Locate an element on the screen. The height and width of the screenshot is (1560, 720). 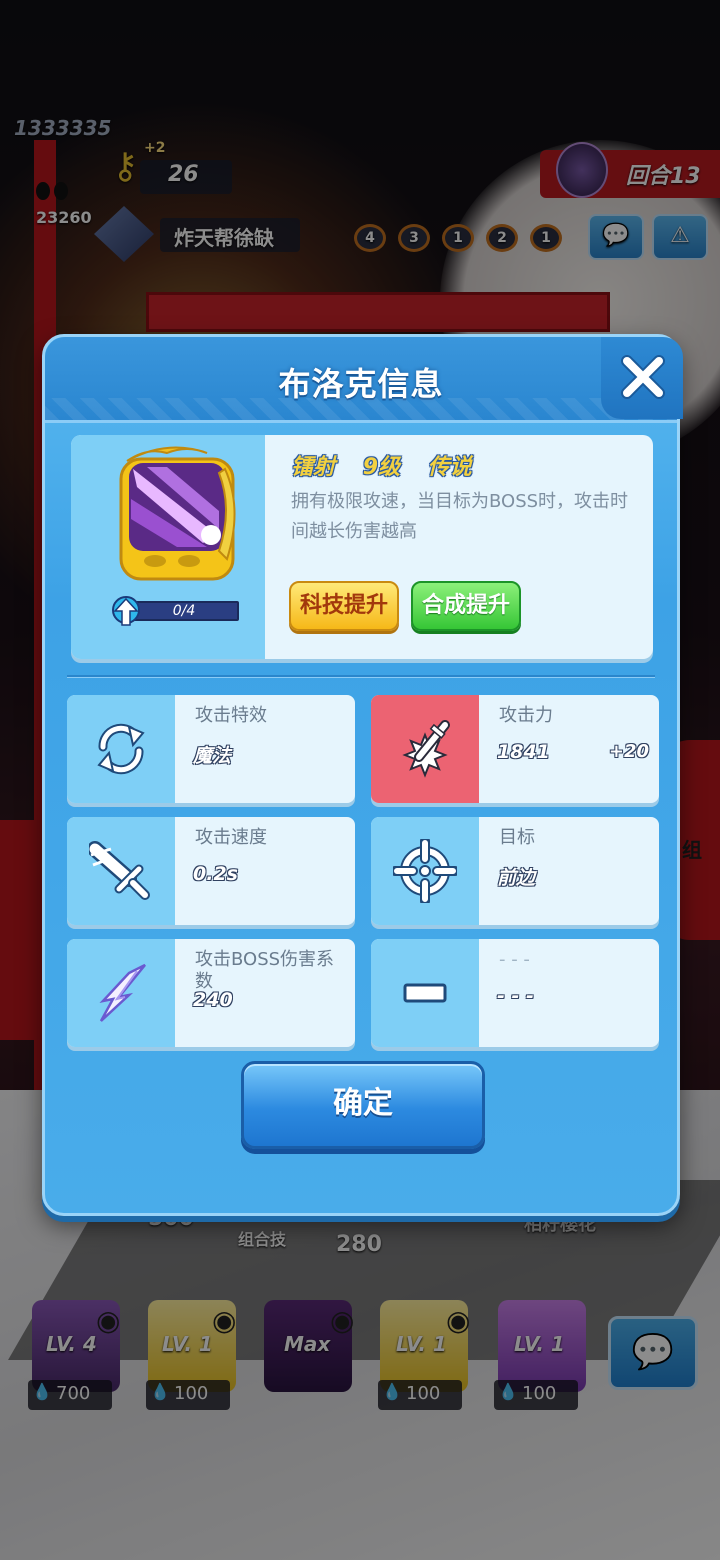
minus-icon is located at coordinates (425, 993).